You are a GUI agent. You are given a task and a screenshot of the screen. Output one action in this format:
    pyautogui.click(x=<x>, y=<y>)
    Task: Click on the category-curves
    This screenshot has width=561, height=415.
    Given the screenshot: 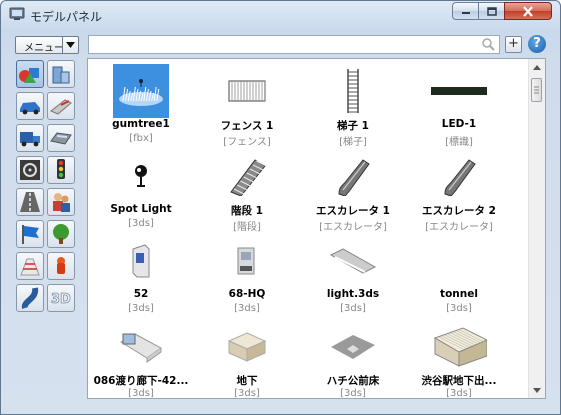 What is the action you would take?
    pyautogui.click(x=30, y=298)
    